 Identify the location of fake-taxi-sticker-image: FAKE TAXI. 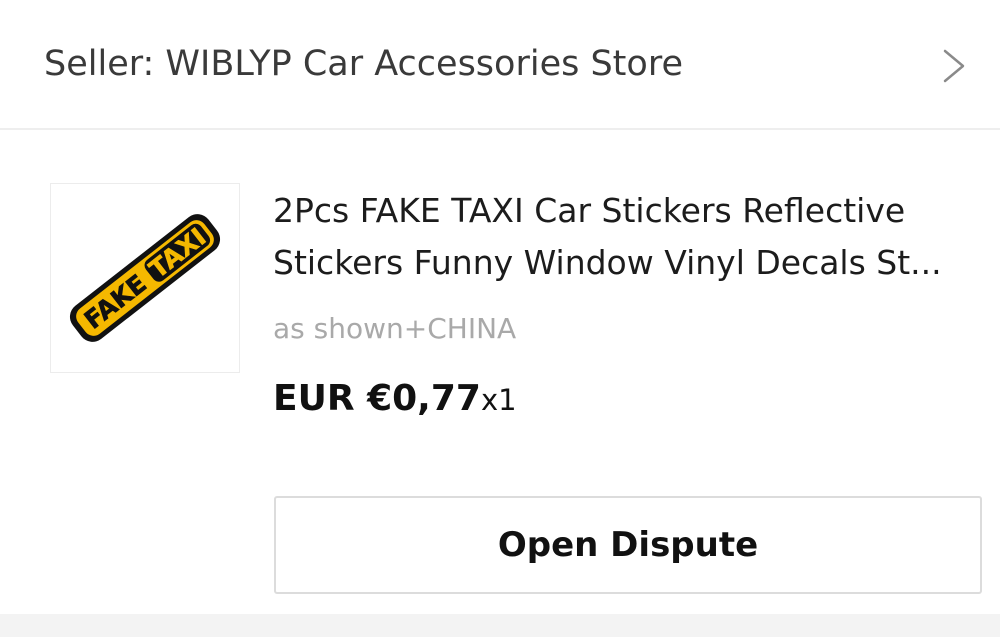
(145, 278).